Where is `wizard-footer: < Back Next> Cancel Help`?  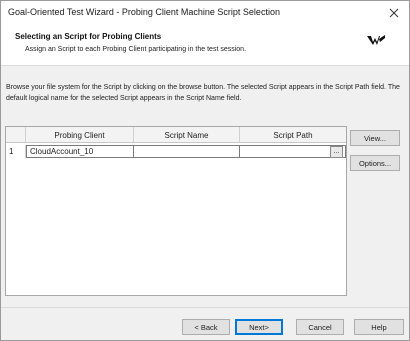 wizard-footer: < Back Next> Cancel Help is located at coordinates (205, 323).